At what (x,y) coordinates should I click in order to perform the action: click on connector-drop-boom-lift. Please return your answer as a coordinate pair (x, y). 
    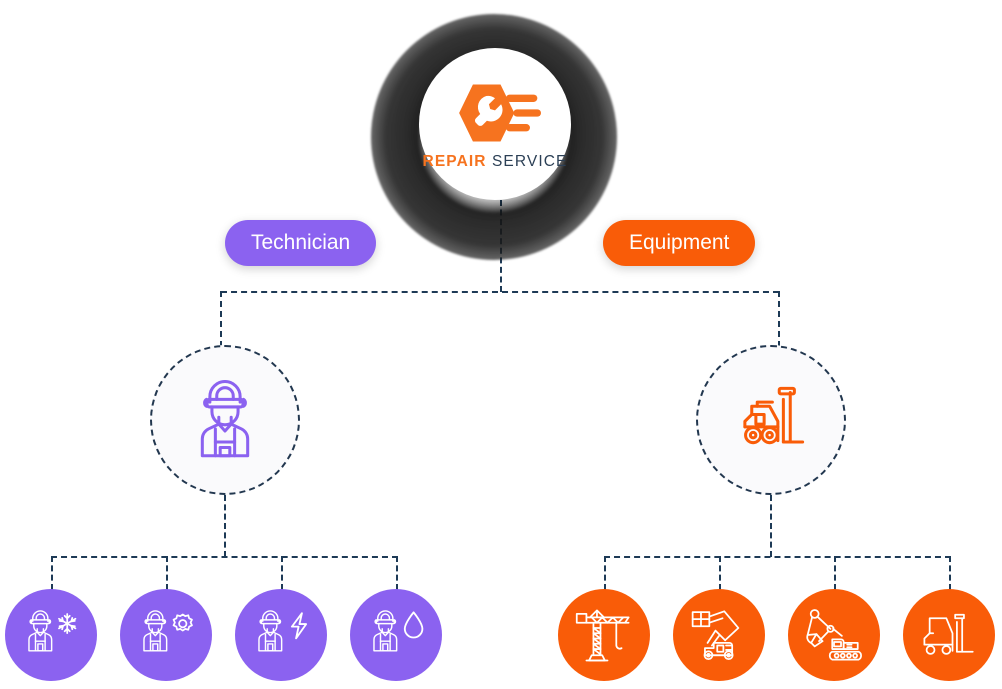
    Looking at the image, I should click on (720, 573).